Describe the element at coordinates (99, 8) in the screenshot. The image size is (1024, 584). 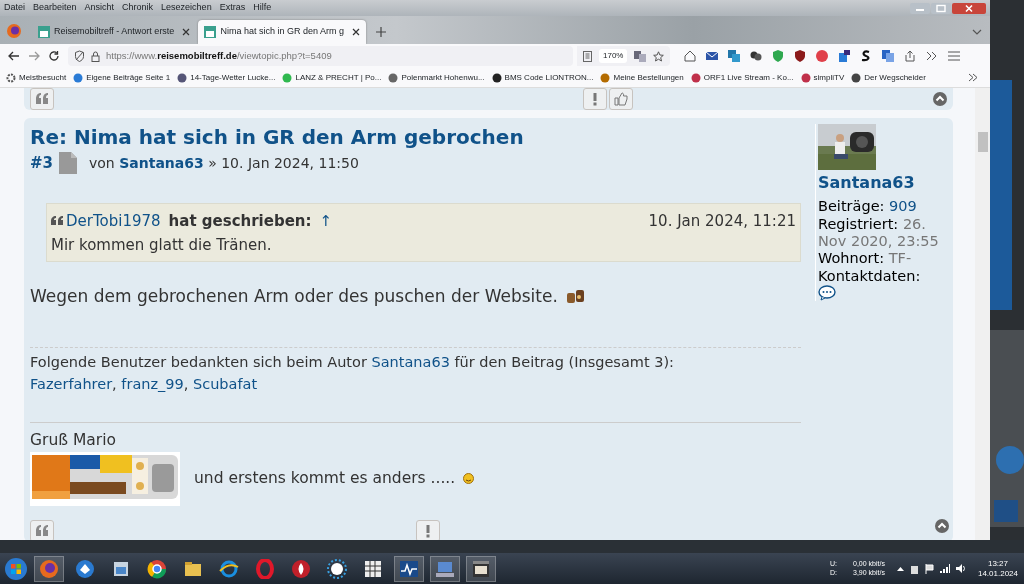
I see `menu-item: Ansicht` at that location.